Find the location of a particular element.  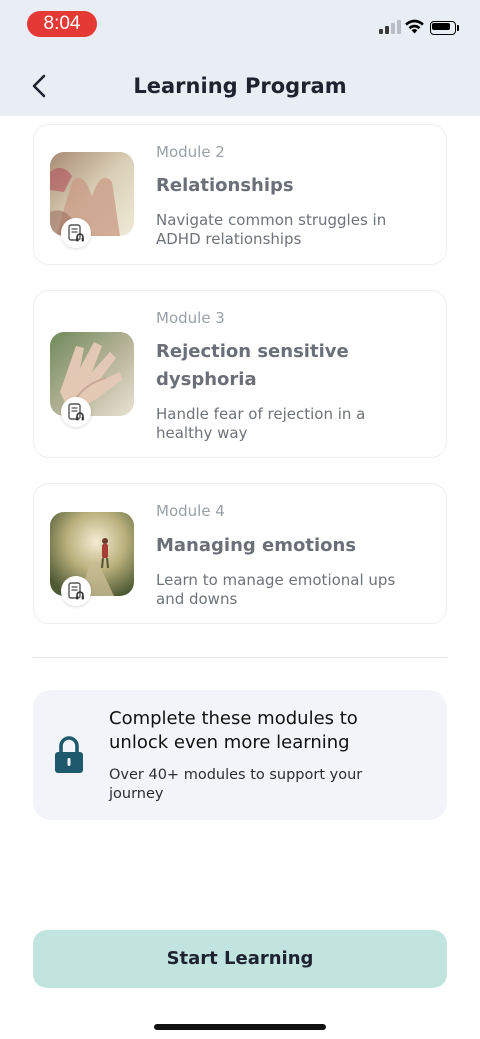

divider is located at coordinates (240, 657).